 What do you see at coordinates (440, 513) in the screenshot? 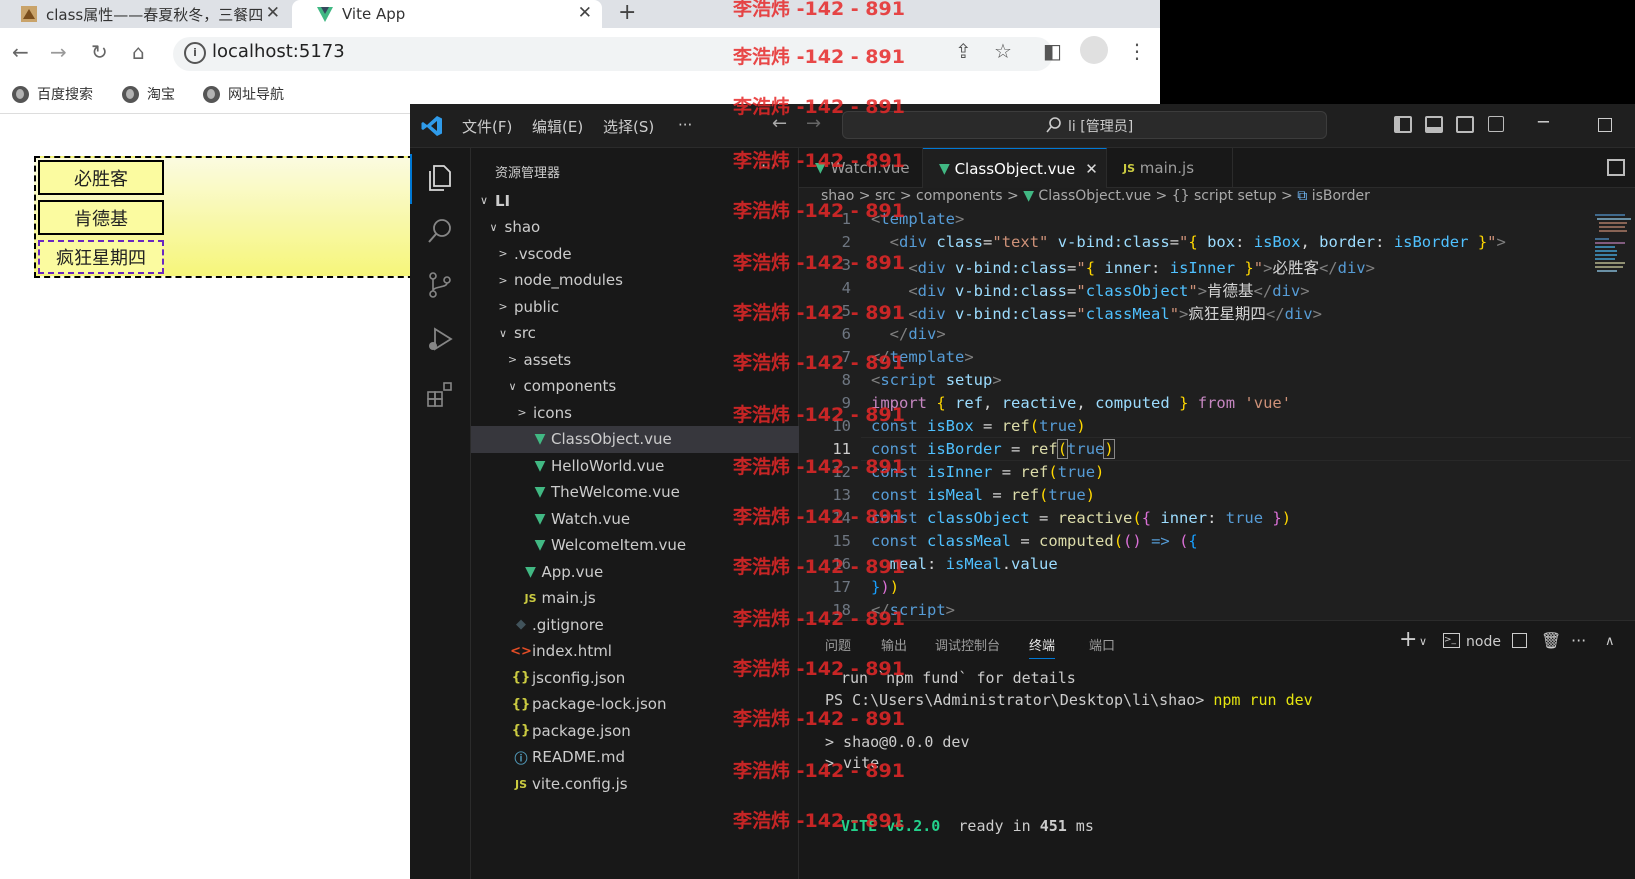
I see `activity-bar` at bounding box center [440, 513].